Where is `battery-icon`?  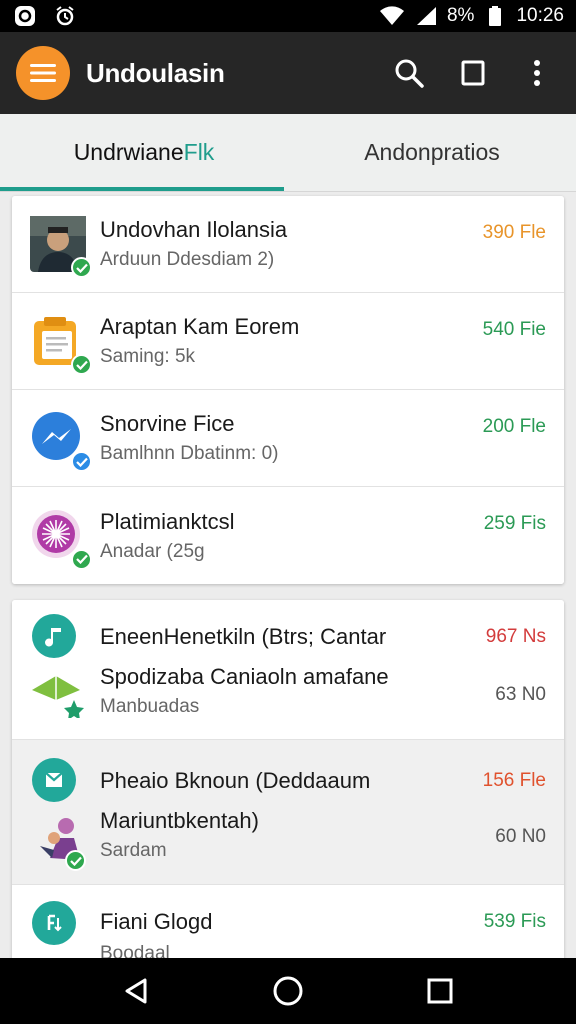 battery-icon is located at coordinates (495, 16).